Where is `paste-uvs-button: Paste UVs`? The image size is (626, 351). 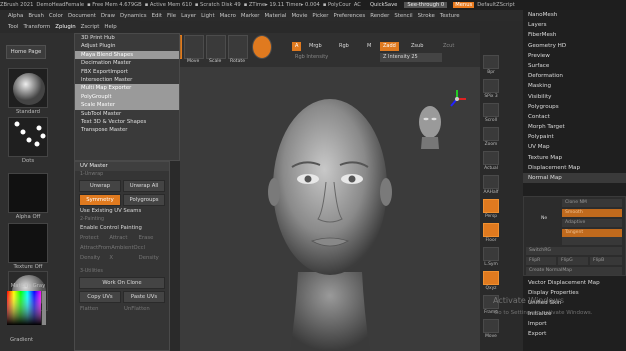 paste-uvs-button: Paste UVs is located at coordinates (144, 297).